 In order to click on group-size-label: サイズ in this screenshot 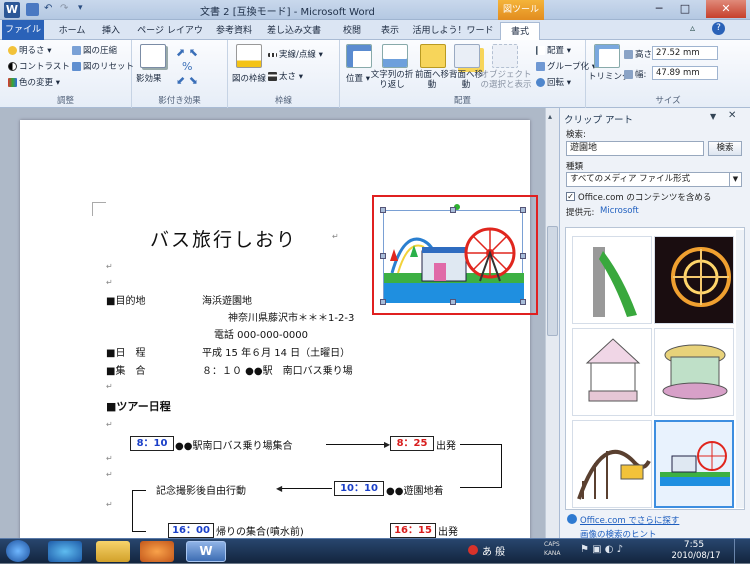, I will do `click(668, 101)`.